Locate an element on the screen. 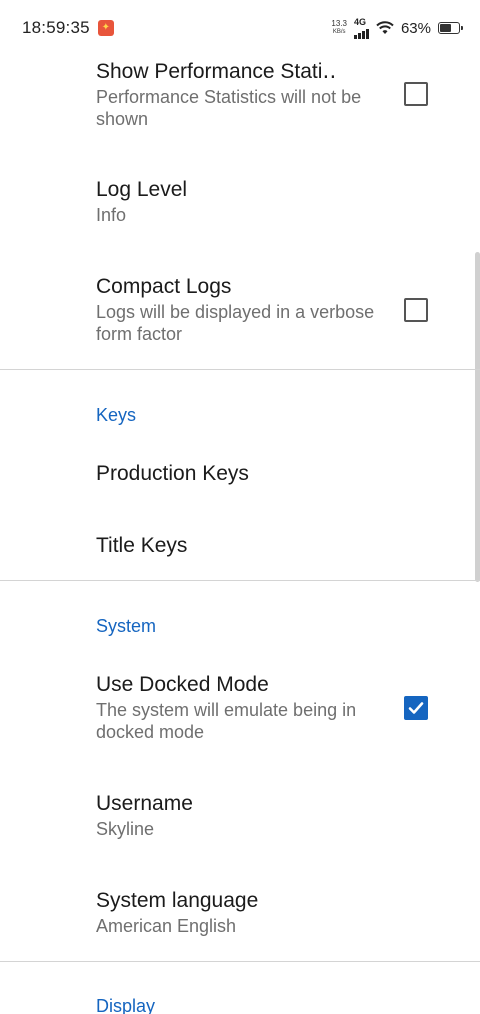 The width and height of the screenshot is (480, 1014). setting-username: Username Skyline is located at coordinates (272, 815).